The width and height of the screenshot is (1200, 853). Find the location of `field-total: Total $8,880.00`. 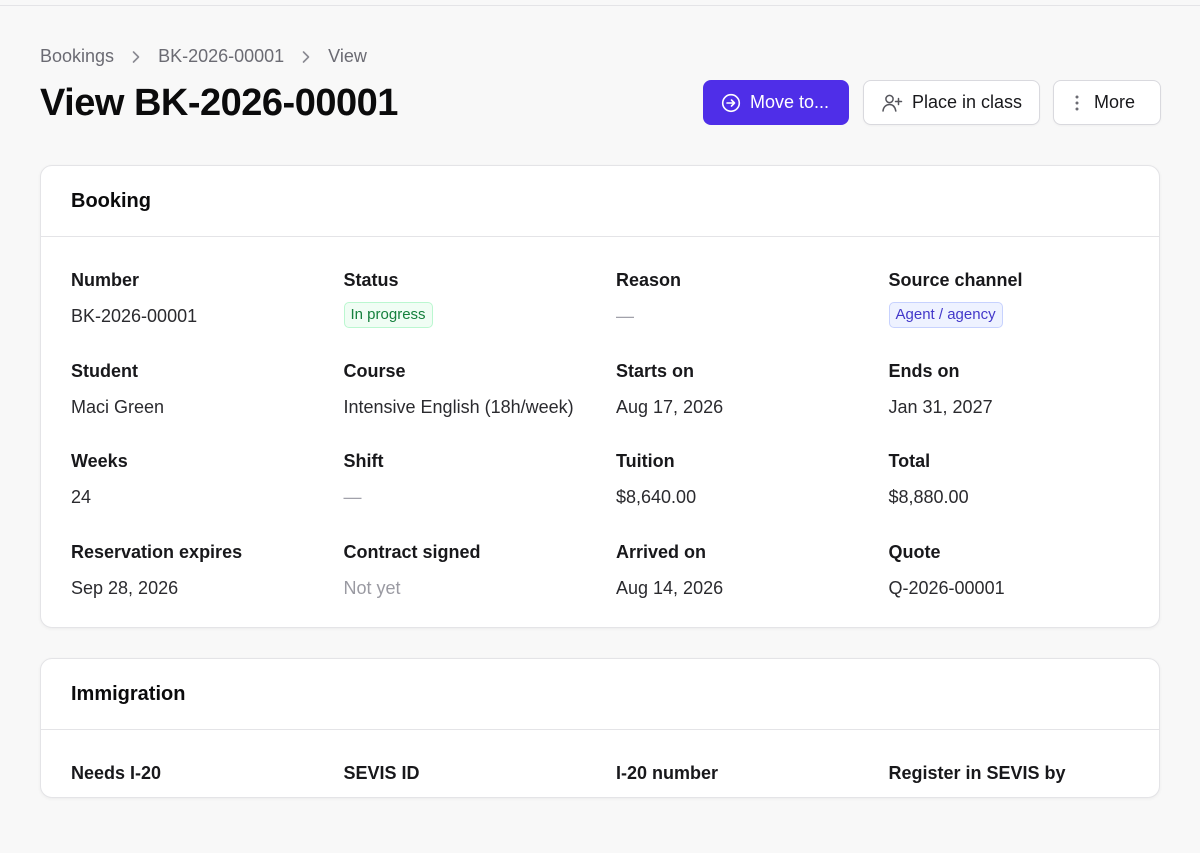

field-total: Total $8,880.00 is located at coordinates (1010, 495).